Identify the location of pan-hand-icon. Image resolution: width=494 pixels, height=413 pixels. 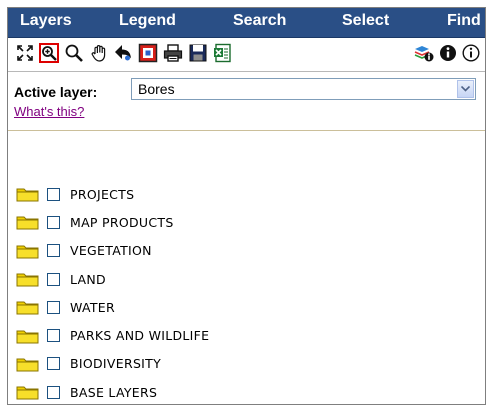
(99, 53).